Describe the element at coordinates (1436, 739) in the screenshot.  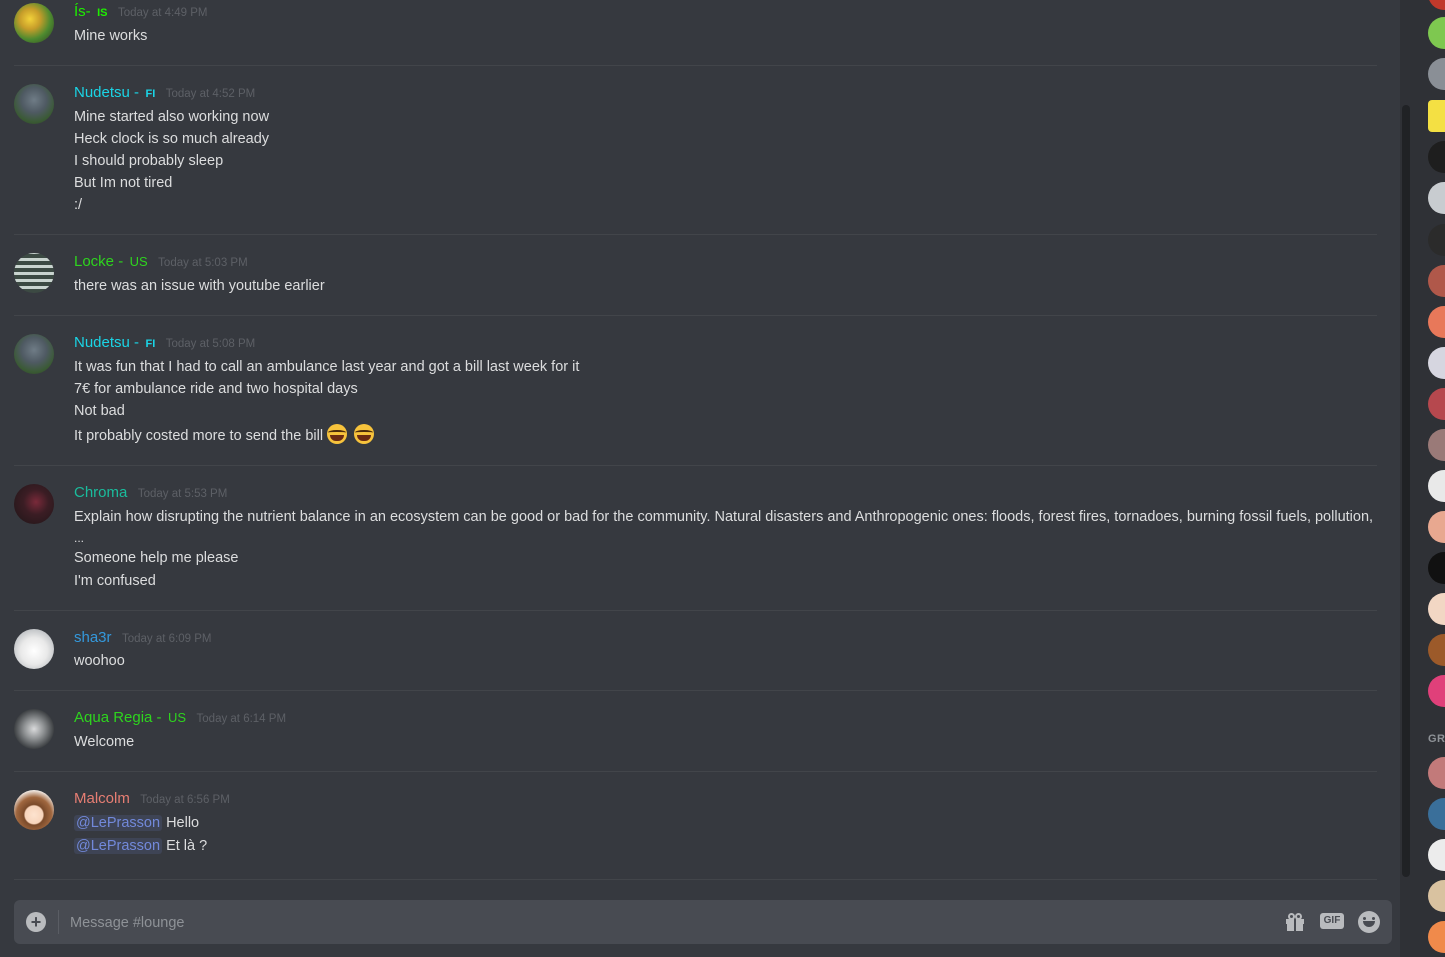
I see `member-section-header: GR` at that location.